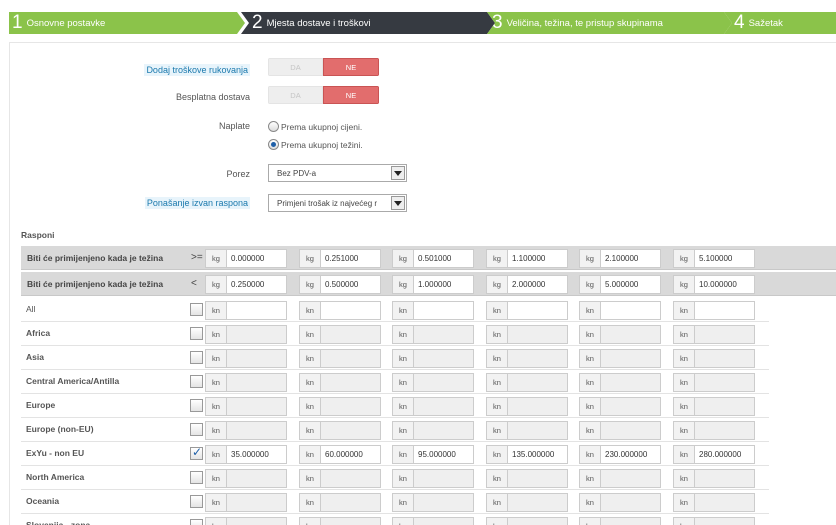  I want to click on free-shipping-no-option: NE, so click(351, 95).